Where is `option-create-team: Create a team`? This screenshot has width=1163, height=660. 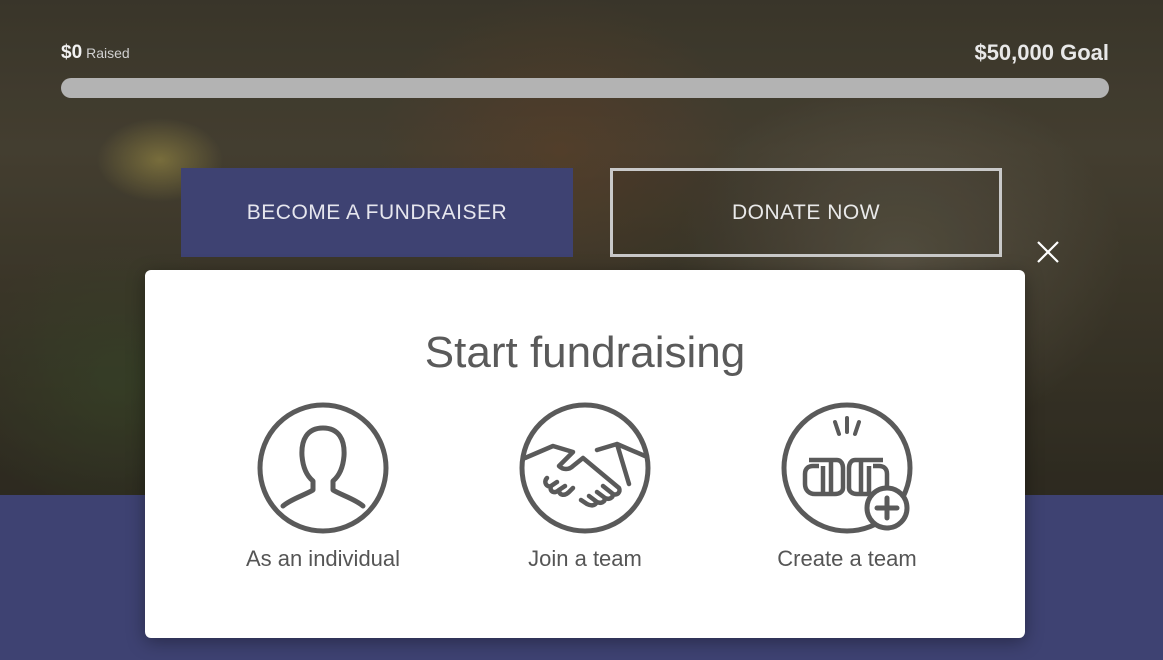 option-create-team: Create a team is located at coordinates (847, 490).